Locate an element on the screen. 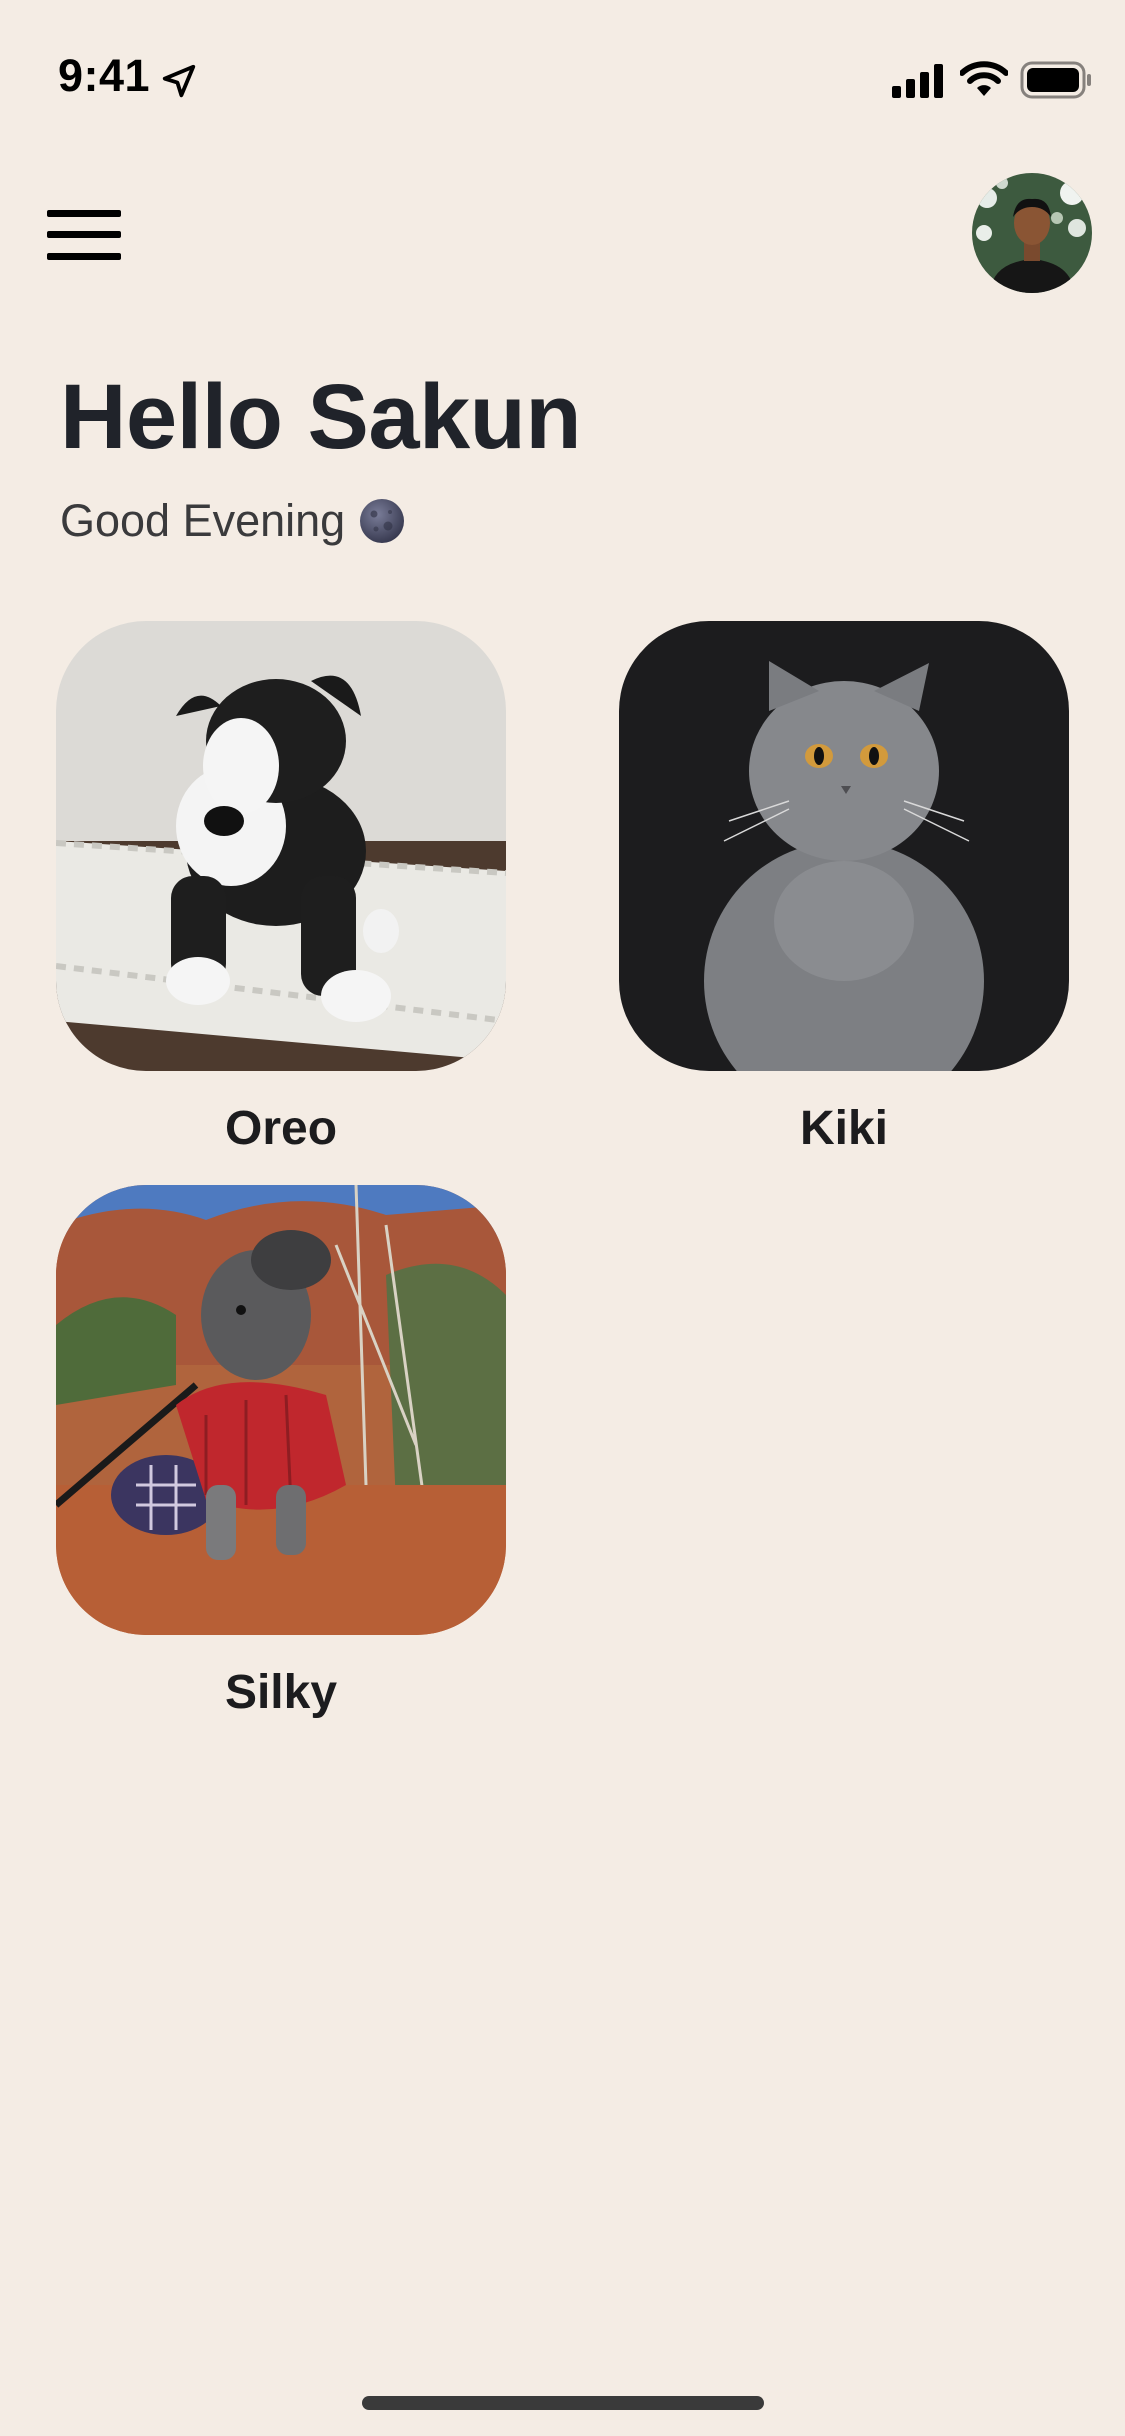  pet-name: Kiki is located at coordinates (844, 1128).